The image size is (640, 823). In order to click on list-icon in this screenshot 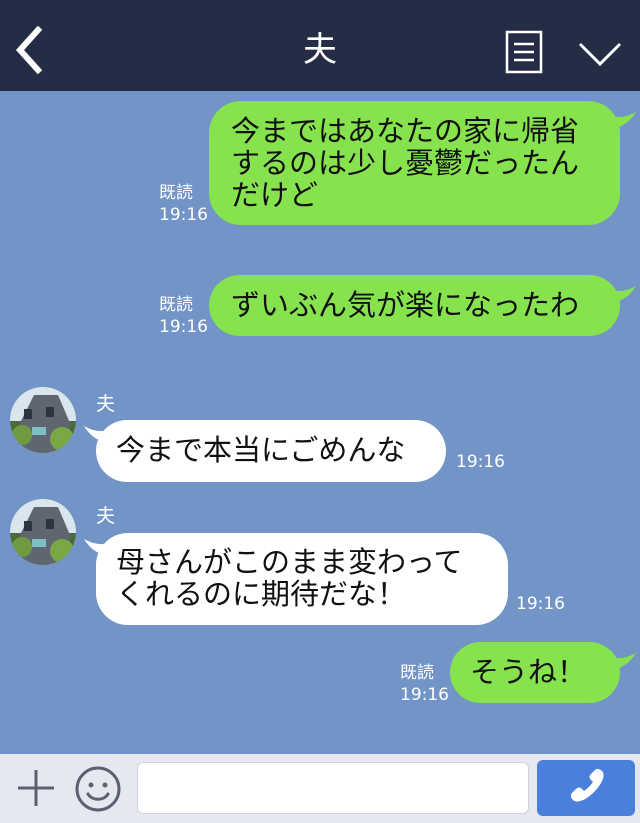, I will do `click(524, 52)`.